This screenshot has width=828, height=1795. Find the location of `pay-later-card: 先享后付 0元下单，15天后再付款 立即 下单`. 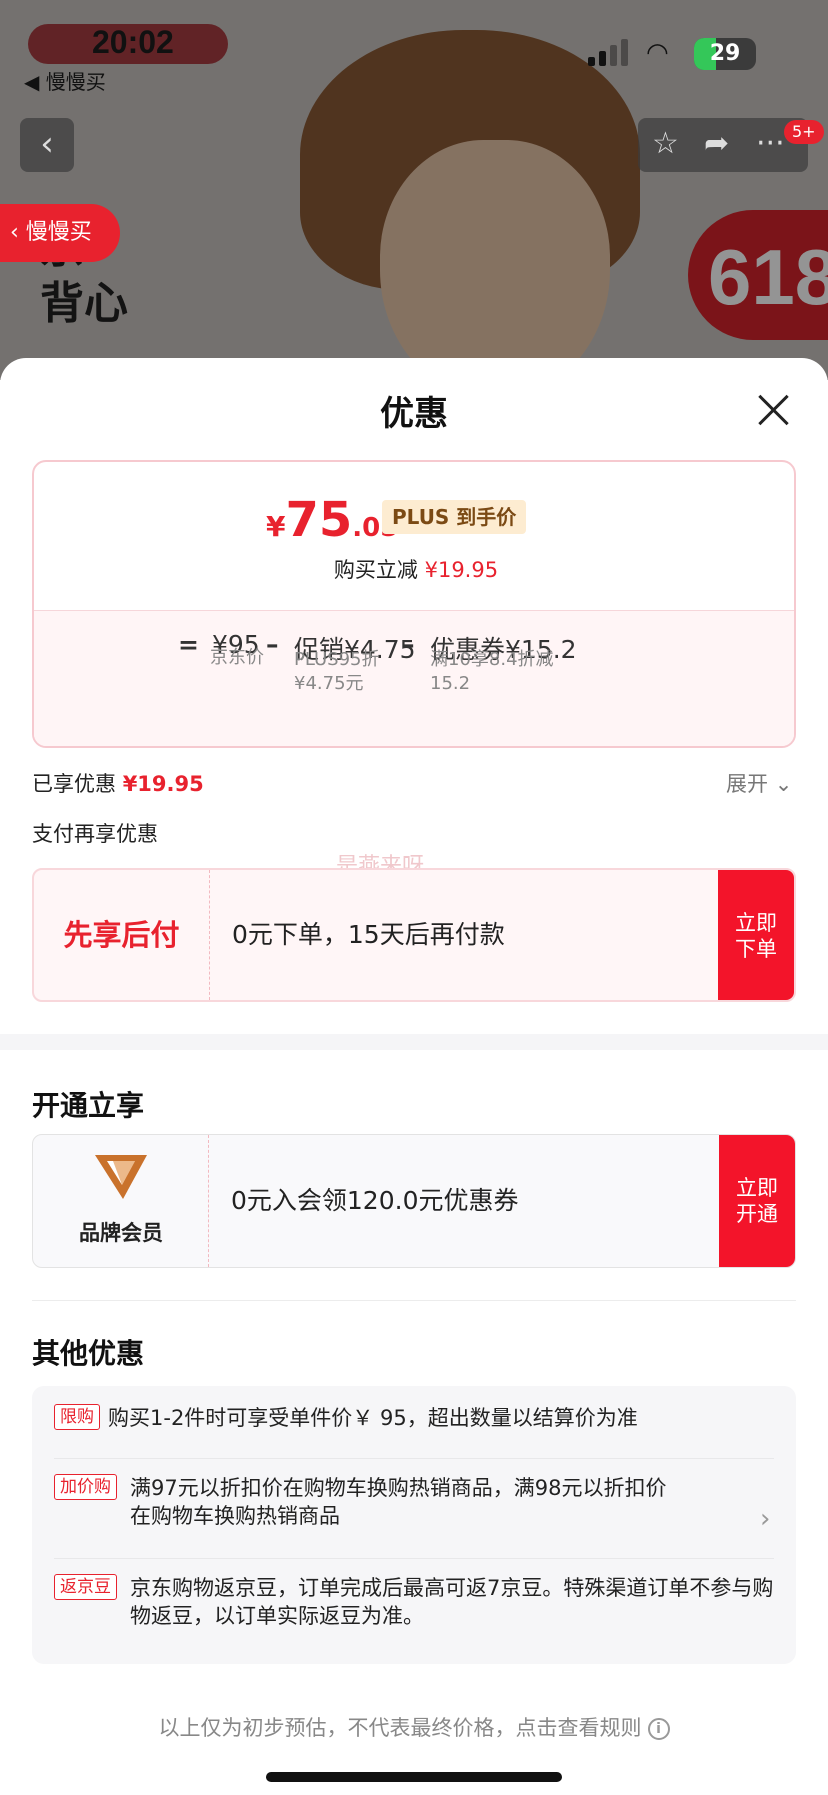

pay-later-card: 先享后付 0元下单，15天后再付款 立即 下单 is located at coordinates (414, 935).